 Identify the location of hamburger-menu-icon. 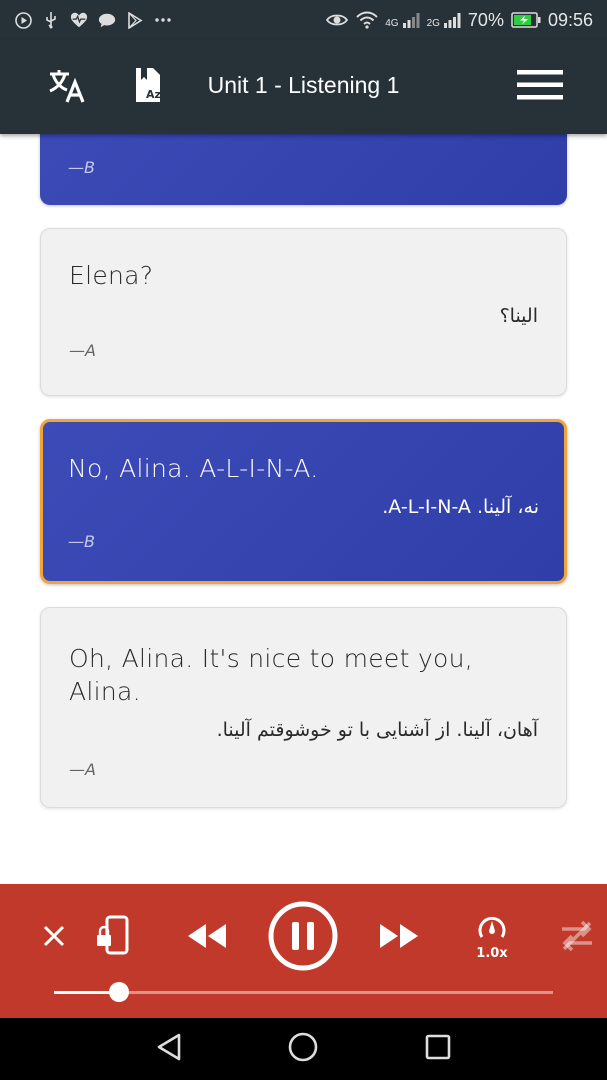
(540, 87).